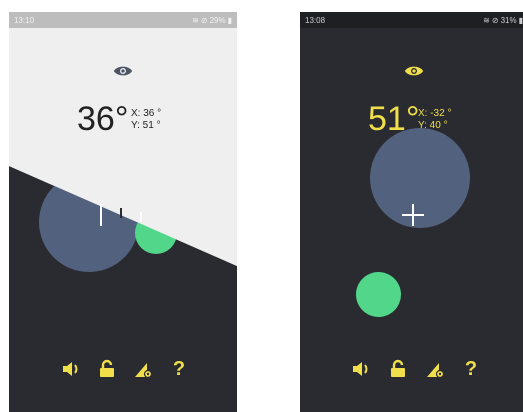 Image resolution: width=523 pixels, height=412 pixels. I want to click on y-reading: Y: 51 °, so click(146, 125).